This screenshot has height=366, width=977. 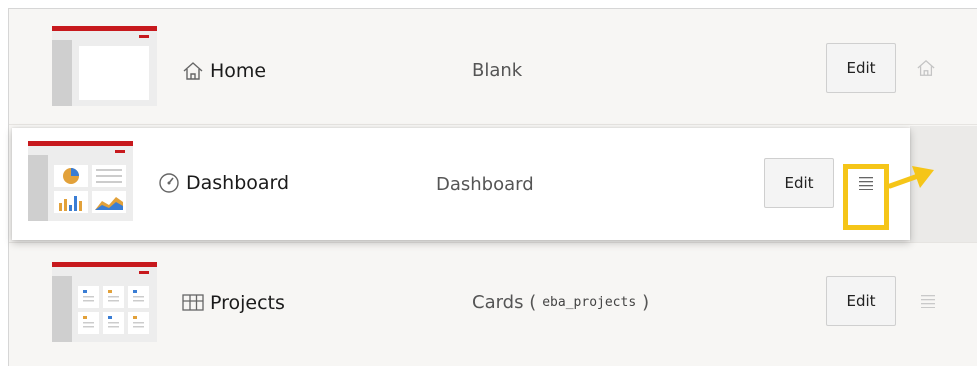 I want to click on page-label-projects: Projects, so click(x=233, y=303).